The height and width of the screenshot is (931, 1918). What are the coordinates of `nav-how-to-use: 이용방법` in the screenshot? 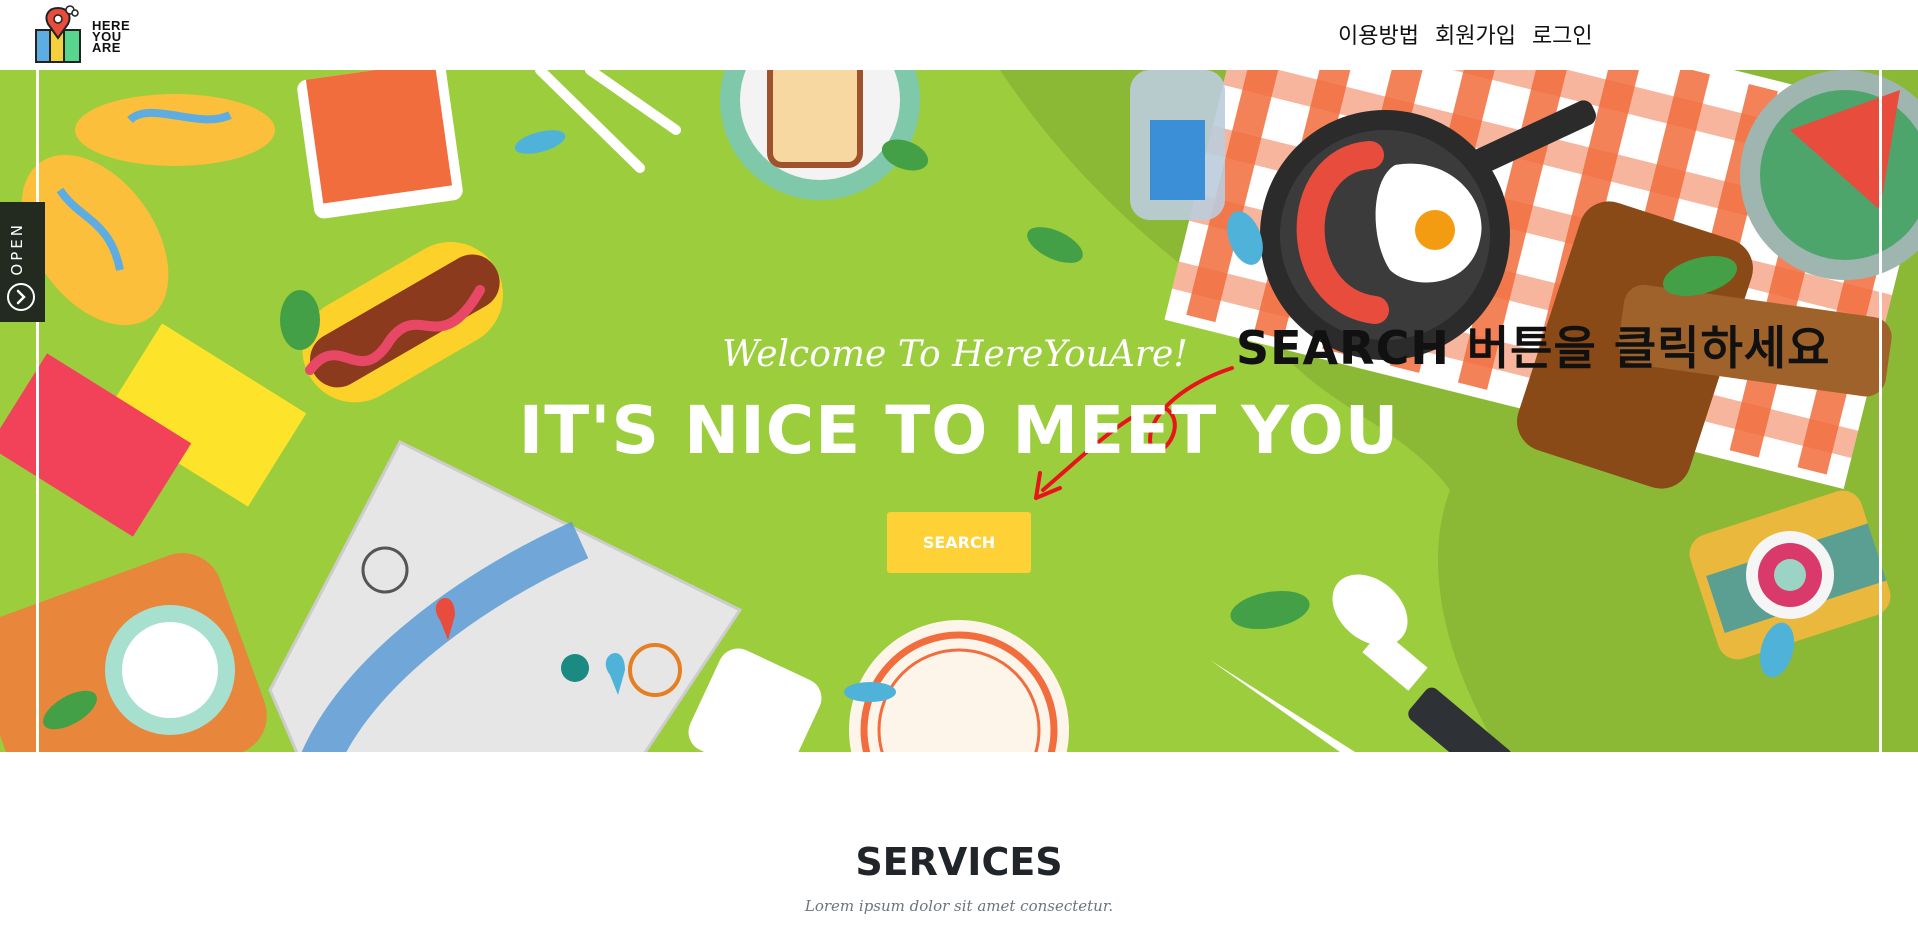 It's located at (1378, 34).